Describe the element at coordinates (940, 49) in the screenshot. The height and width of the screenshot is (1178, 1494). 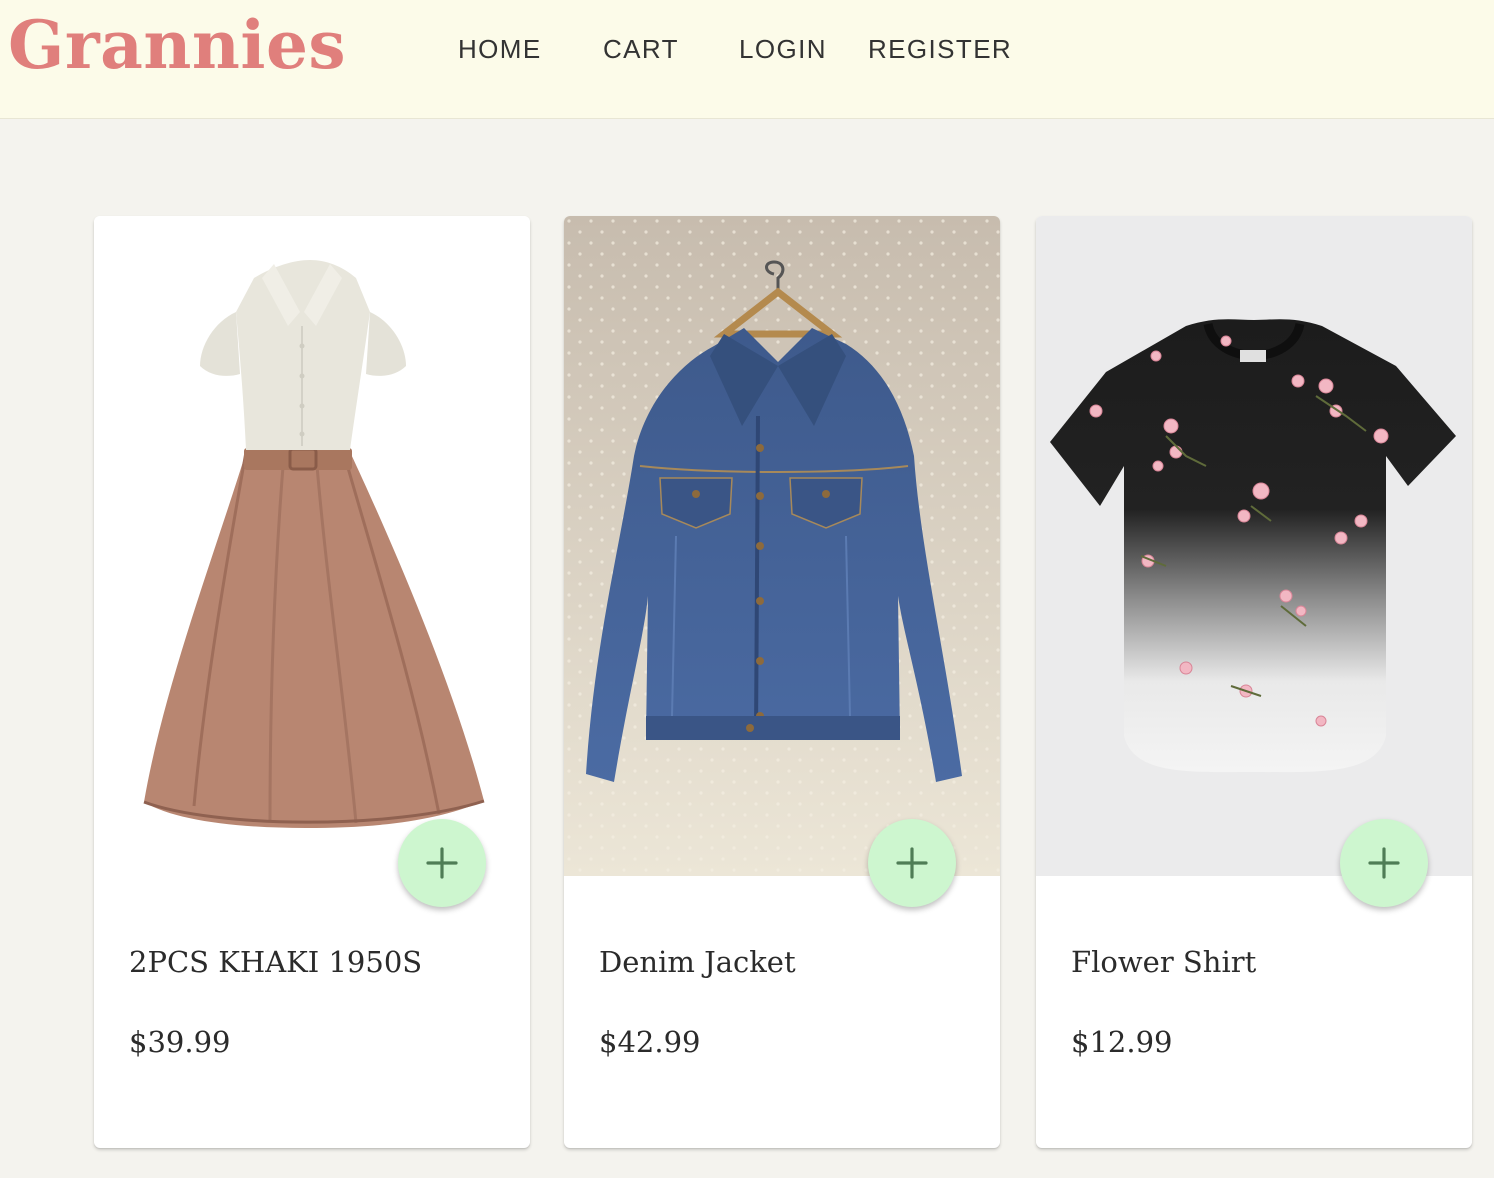
I see `nav-register-link: REGISTER` at that location.